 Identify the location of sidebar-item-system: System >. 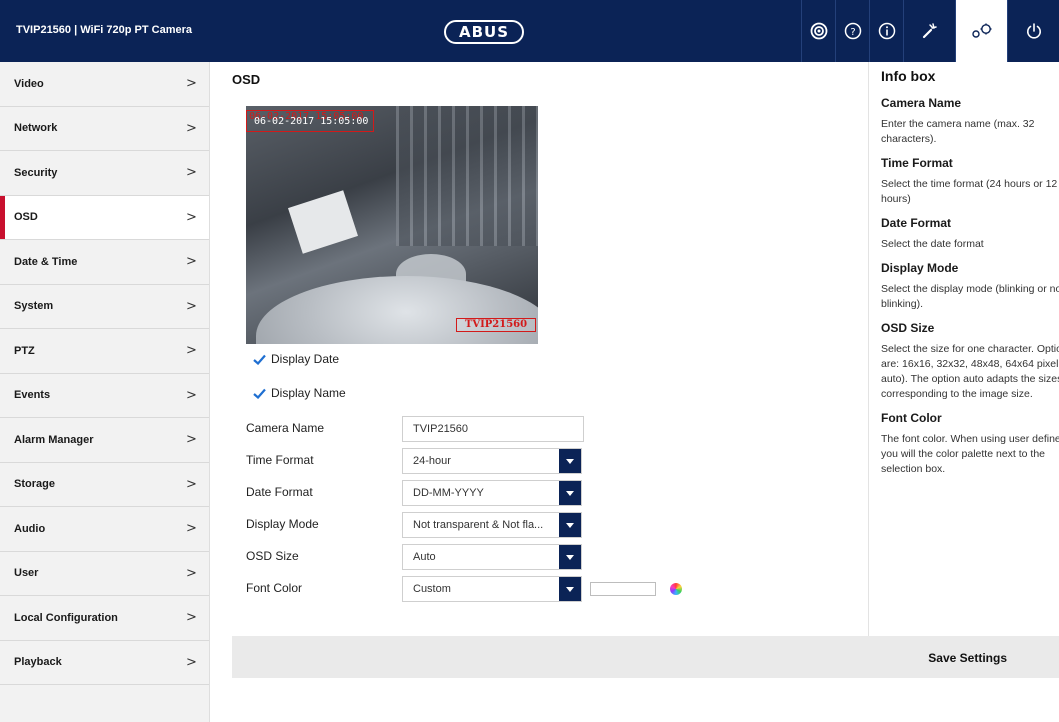
(104, 307).